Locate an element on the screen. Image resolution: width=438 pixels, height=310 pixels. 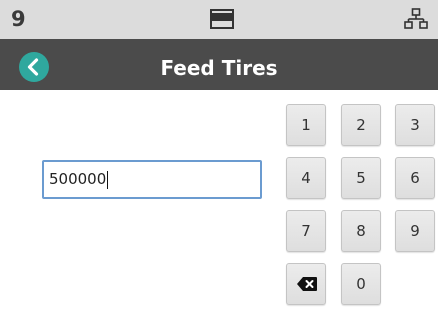
status-bar: 9 is located at coordinates (219, 19).